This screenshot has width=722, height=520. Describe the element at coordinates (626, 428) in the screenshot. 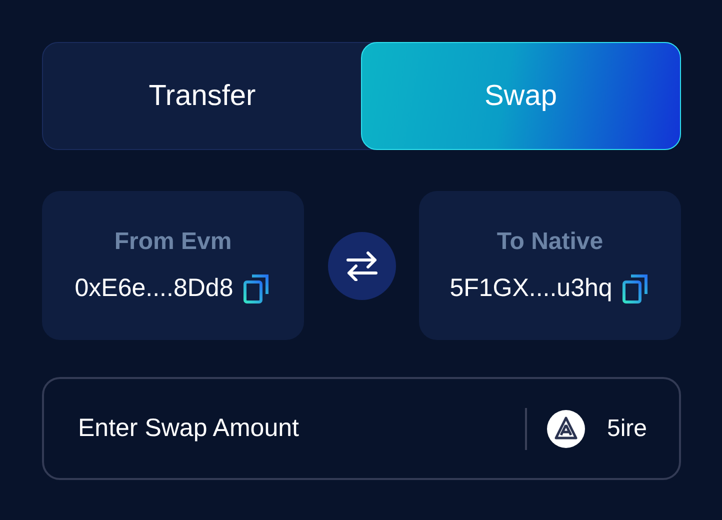

I see `token-name: 5ire` at that location.